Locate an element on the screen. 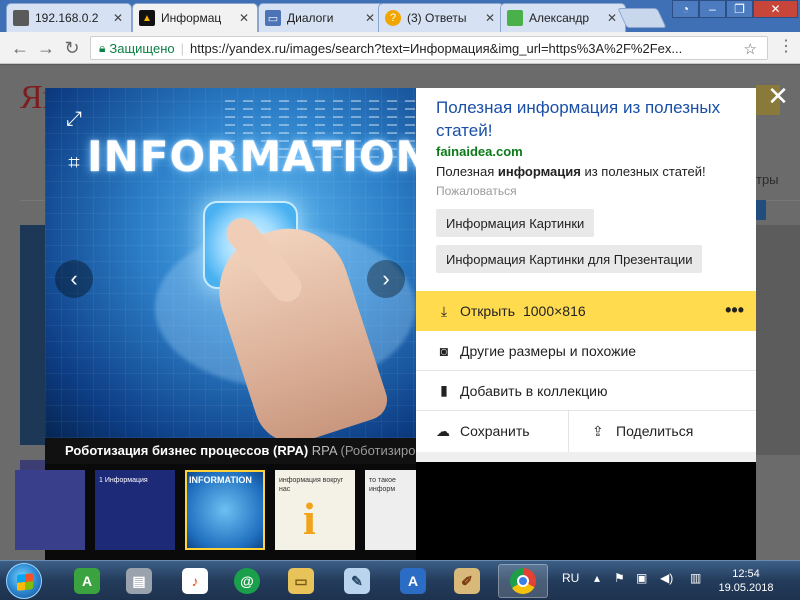 Image resolution: width=800 pixels, height=600 pixels. expand-icon: ⤢ is located at coordinates (74, 119).